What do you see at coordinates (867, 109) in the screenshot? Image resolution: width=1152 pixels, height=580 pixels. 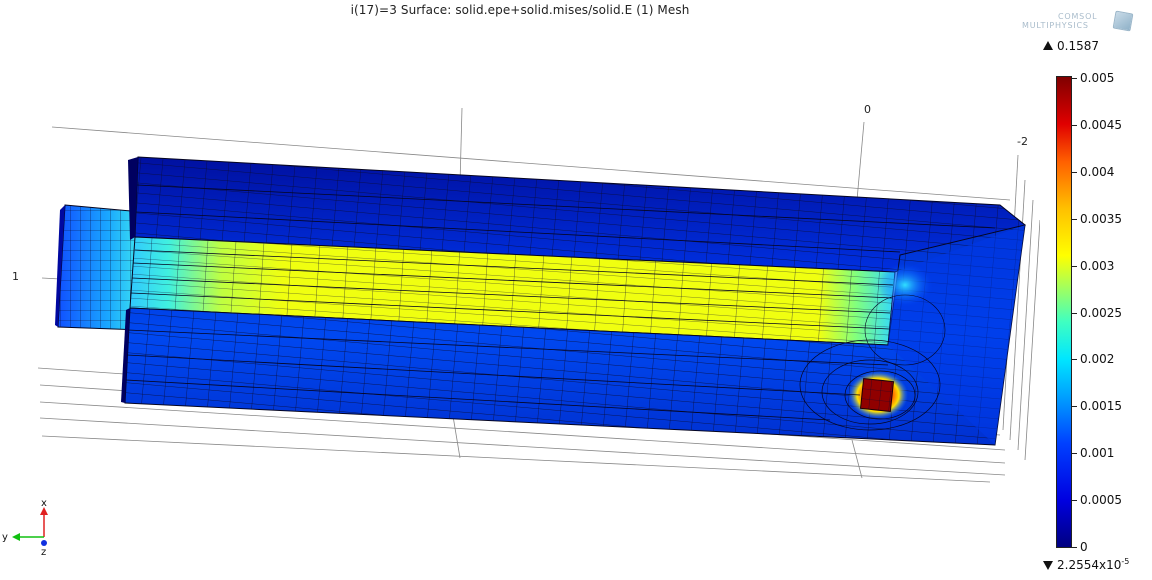 I see `axis-label-zero: 0` at bounding box center [867, 109].